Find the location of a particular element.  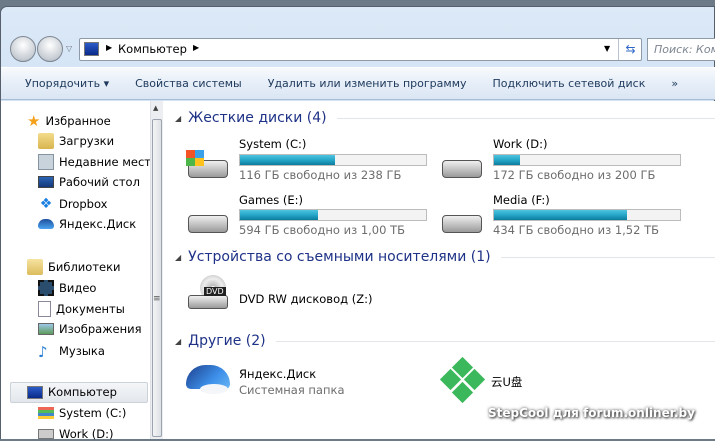

dropbox-icon: ❖ is located at coordinates (46, 204).